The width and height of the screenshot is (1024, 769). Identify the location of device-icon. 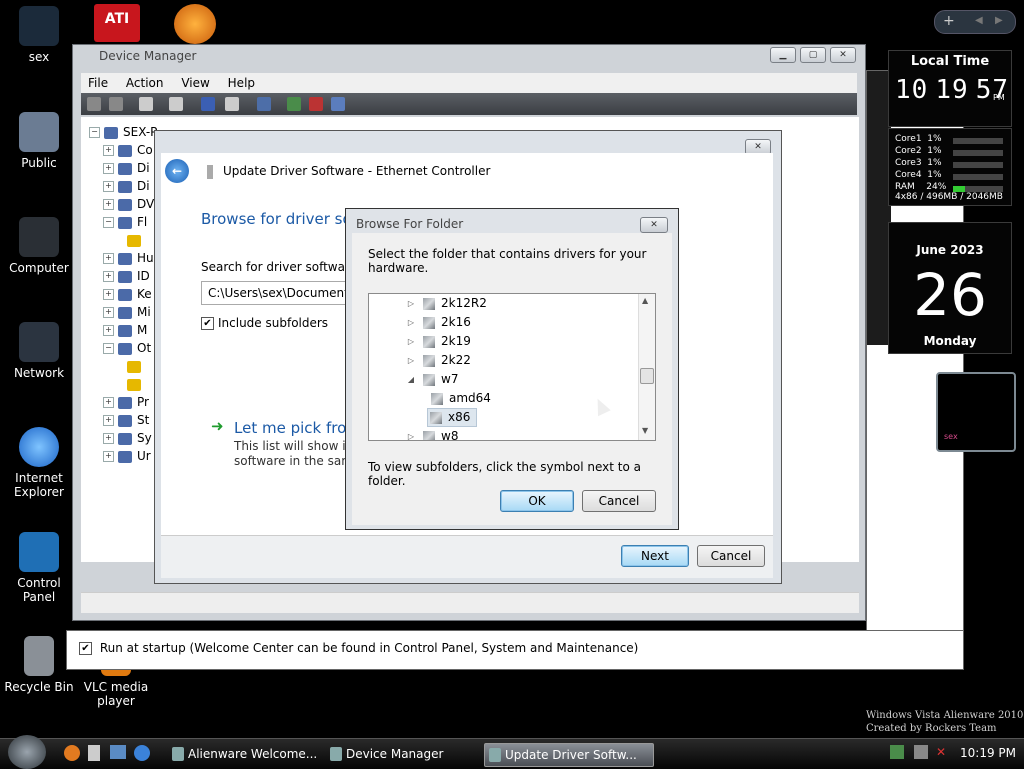
(125, 168).